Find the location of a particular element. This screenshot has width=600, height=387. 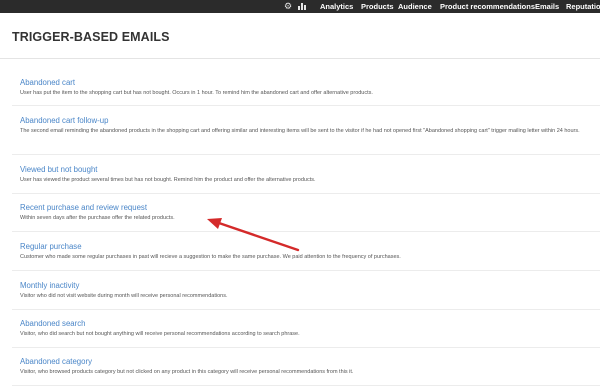

annotation-arrow is located at coordinates (253, 235).